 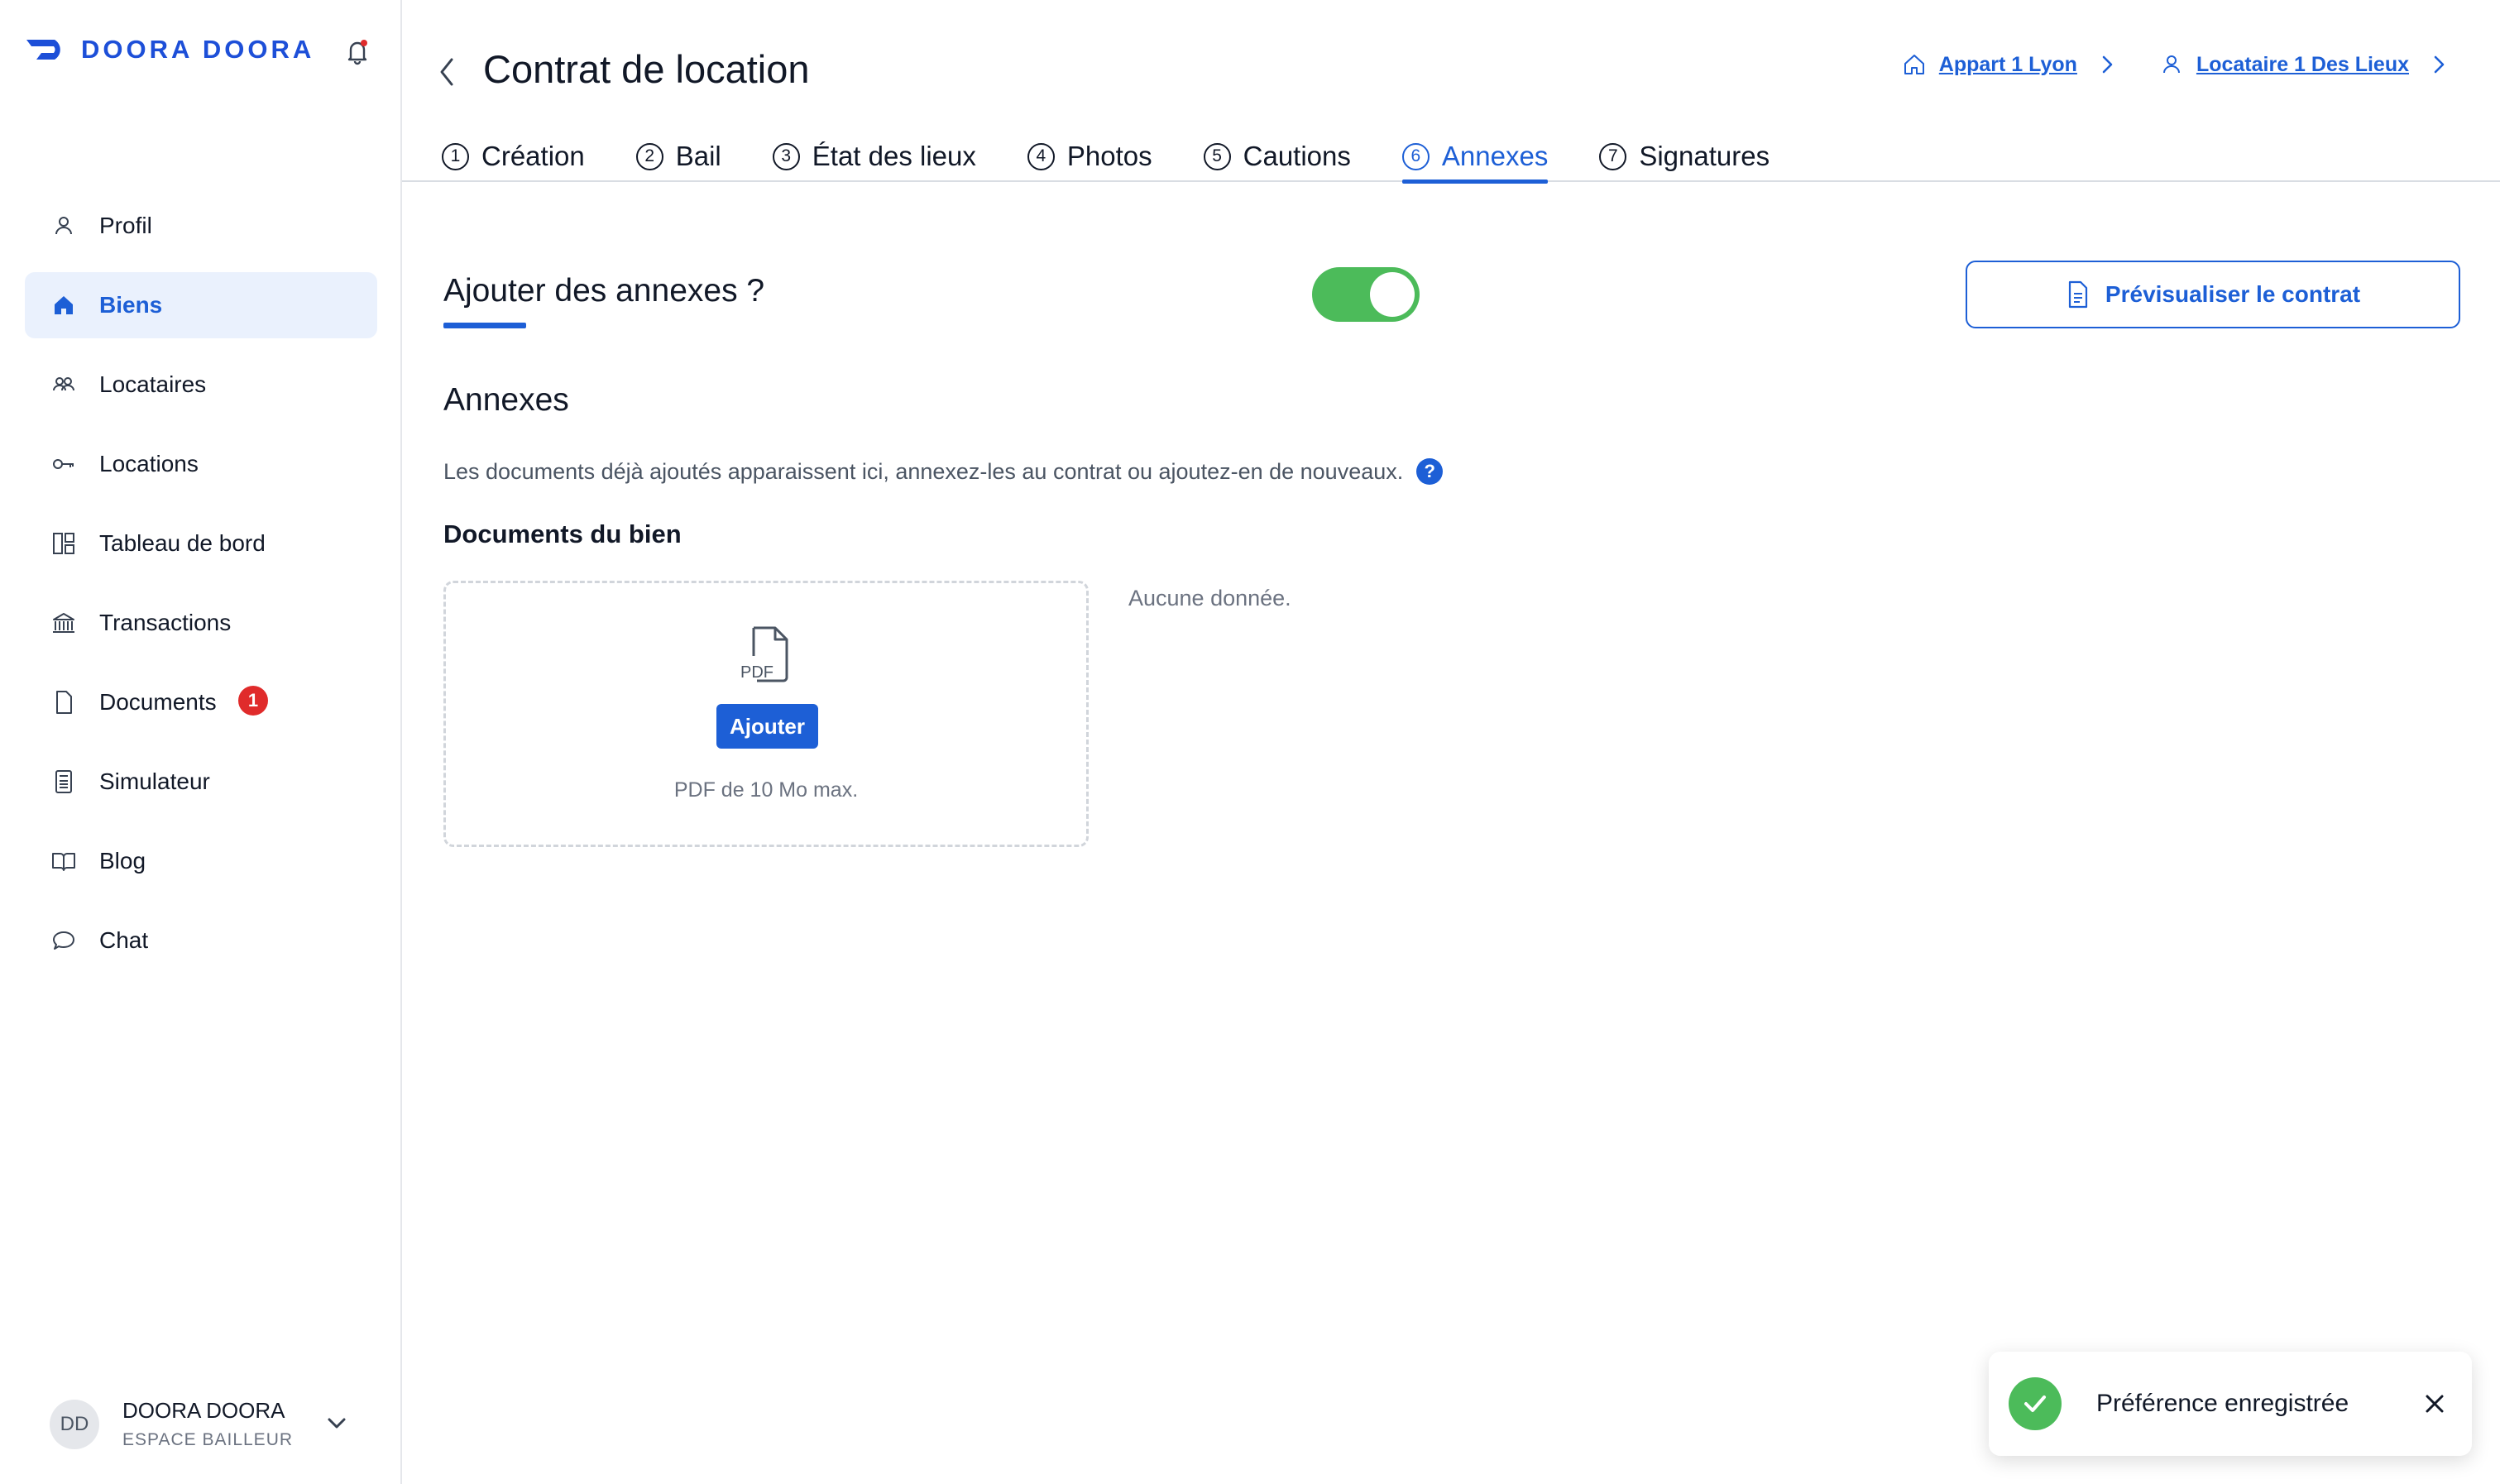 What do you see at coordinates (698, 156) in the screenshot?
I see `tab-label: Bail` at bounding box center [698, 156].